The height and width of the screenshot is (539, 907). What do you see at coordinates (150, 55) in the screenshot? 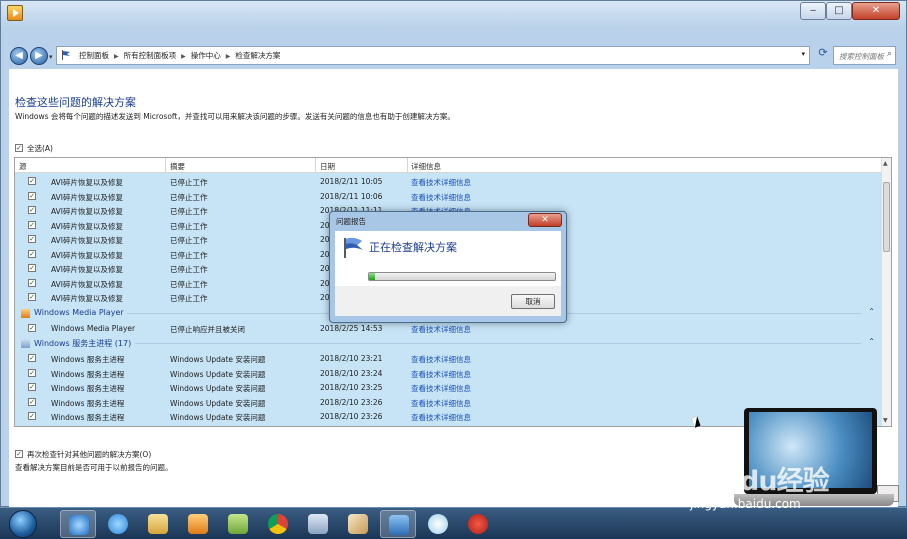
I see `breadcrumb-all-items: 所有控制面板项` at bounding box center [150, 55].